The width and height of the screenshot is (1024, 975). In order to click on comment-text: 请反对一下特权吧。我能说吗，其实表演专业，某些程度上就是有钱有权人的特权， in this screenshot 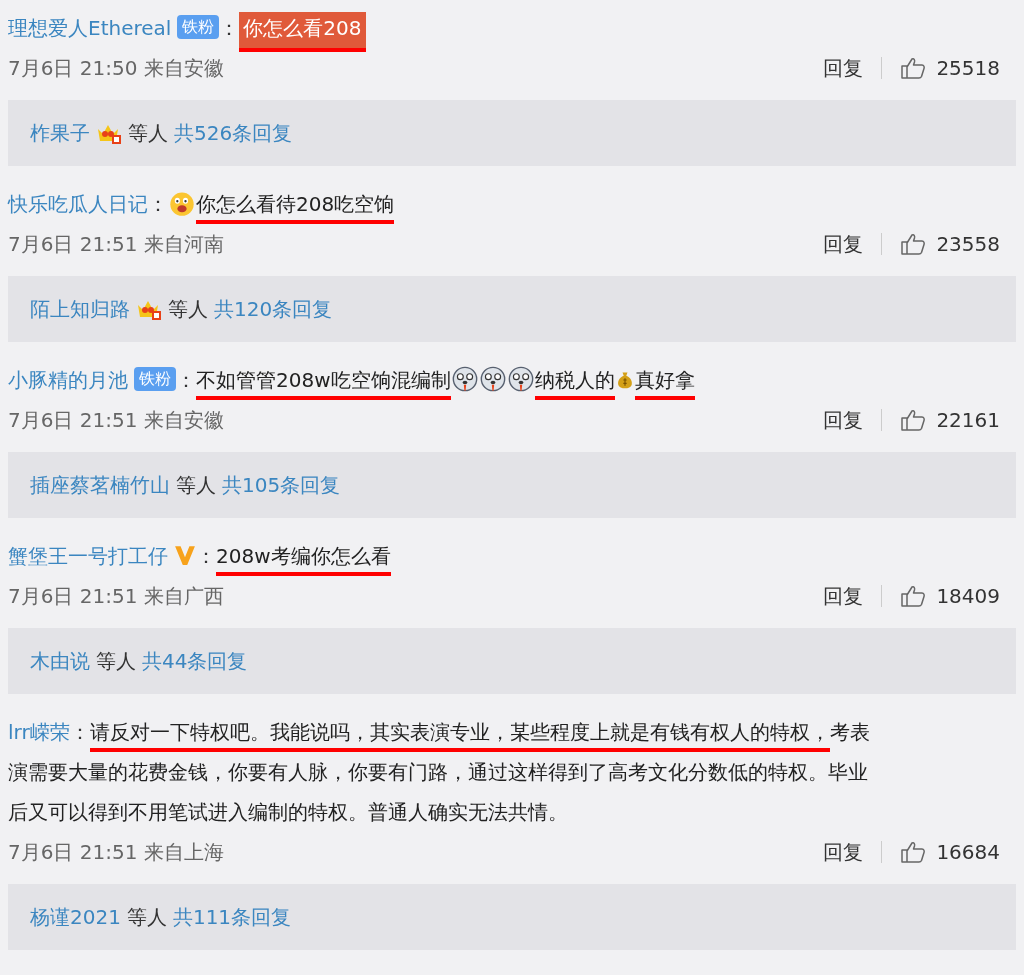, I will do `click(459, 736)`.